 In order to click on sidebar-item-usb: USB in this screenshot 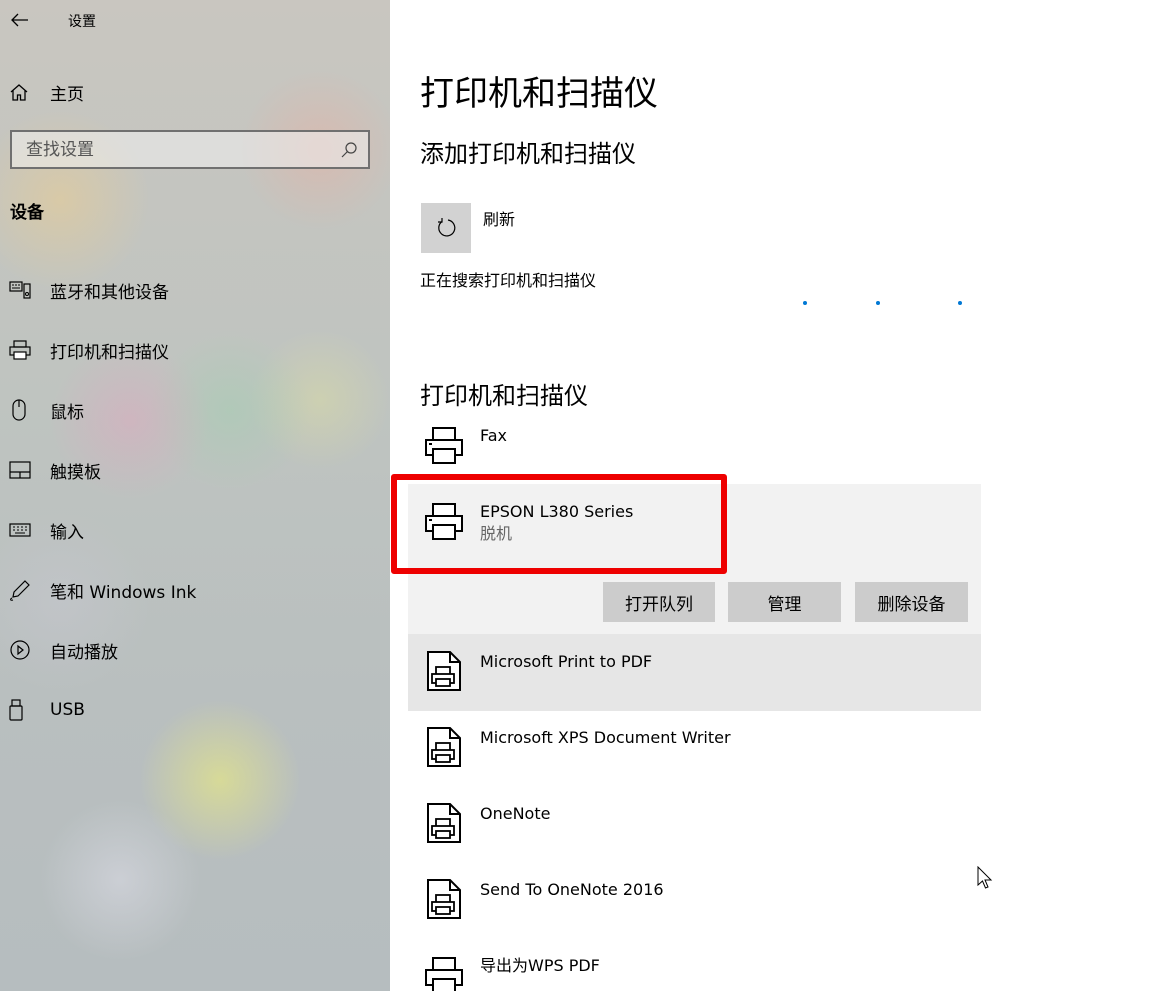, I will do `click(195, 710)`.